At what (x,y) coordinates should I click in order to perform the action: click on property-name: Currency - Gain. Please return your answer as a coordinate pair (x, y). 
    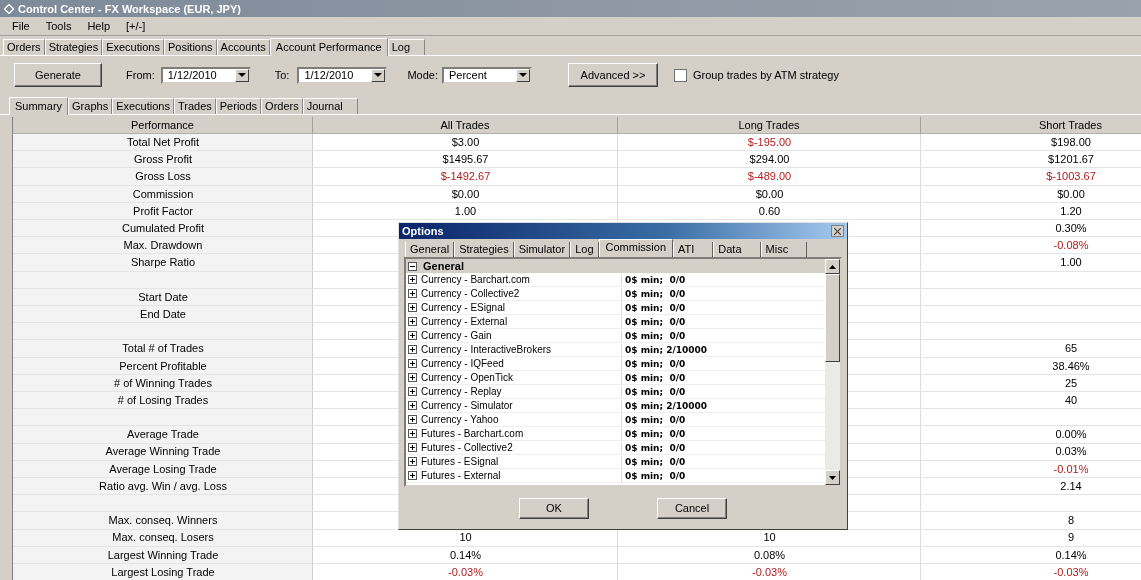
    Looking at the image, I should click on (521, 335).